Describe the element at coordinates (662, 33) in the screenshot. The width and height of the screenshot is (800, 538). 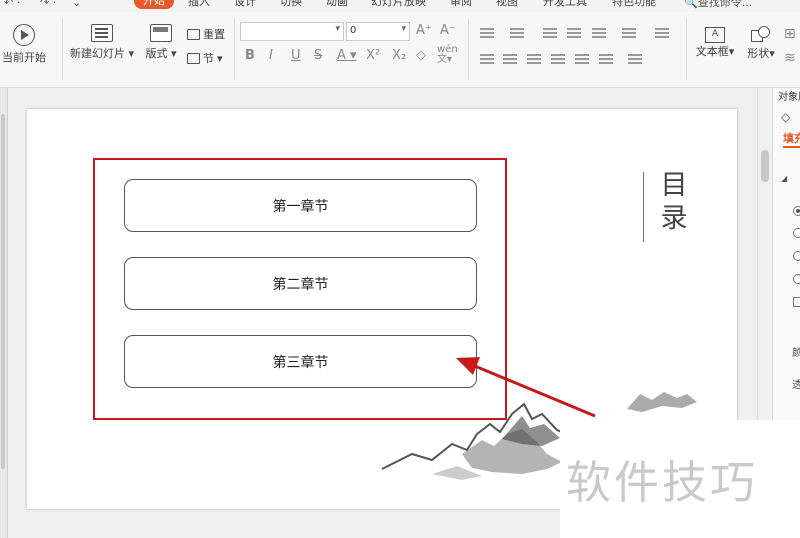
I see `line-spacing-icon` at that location.